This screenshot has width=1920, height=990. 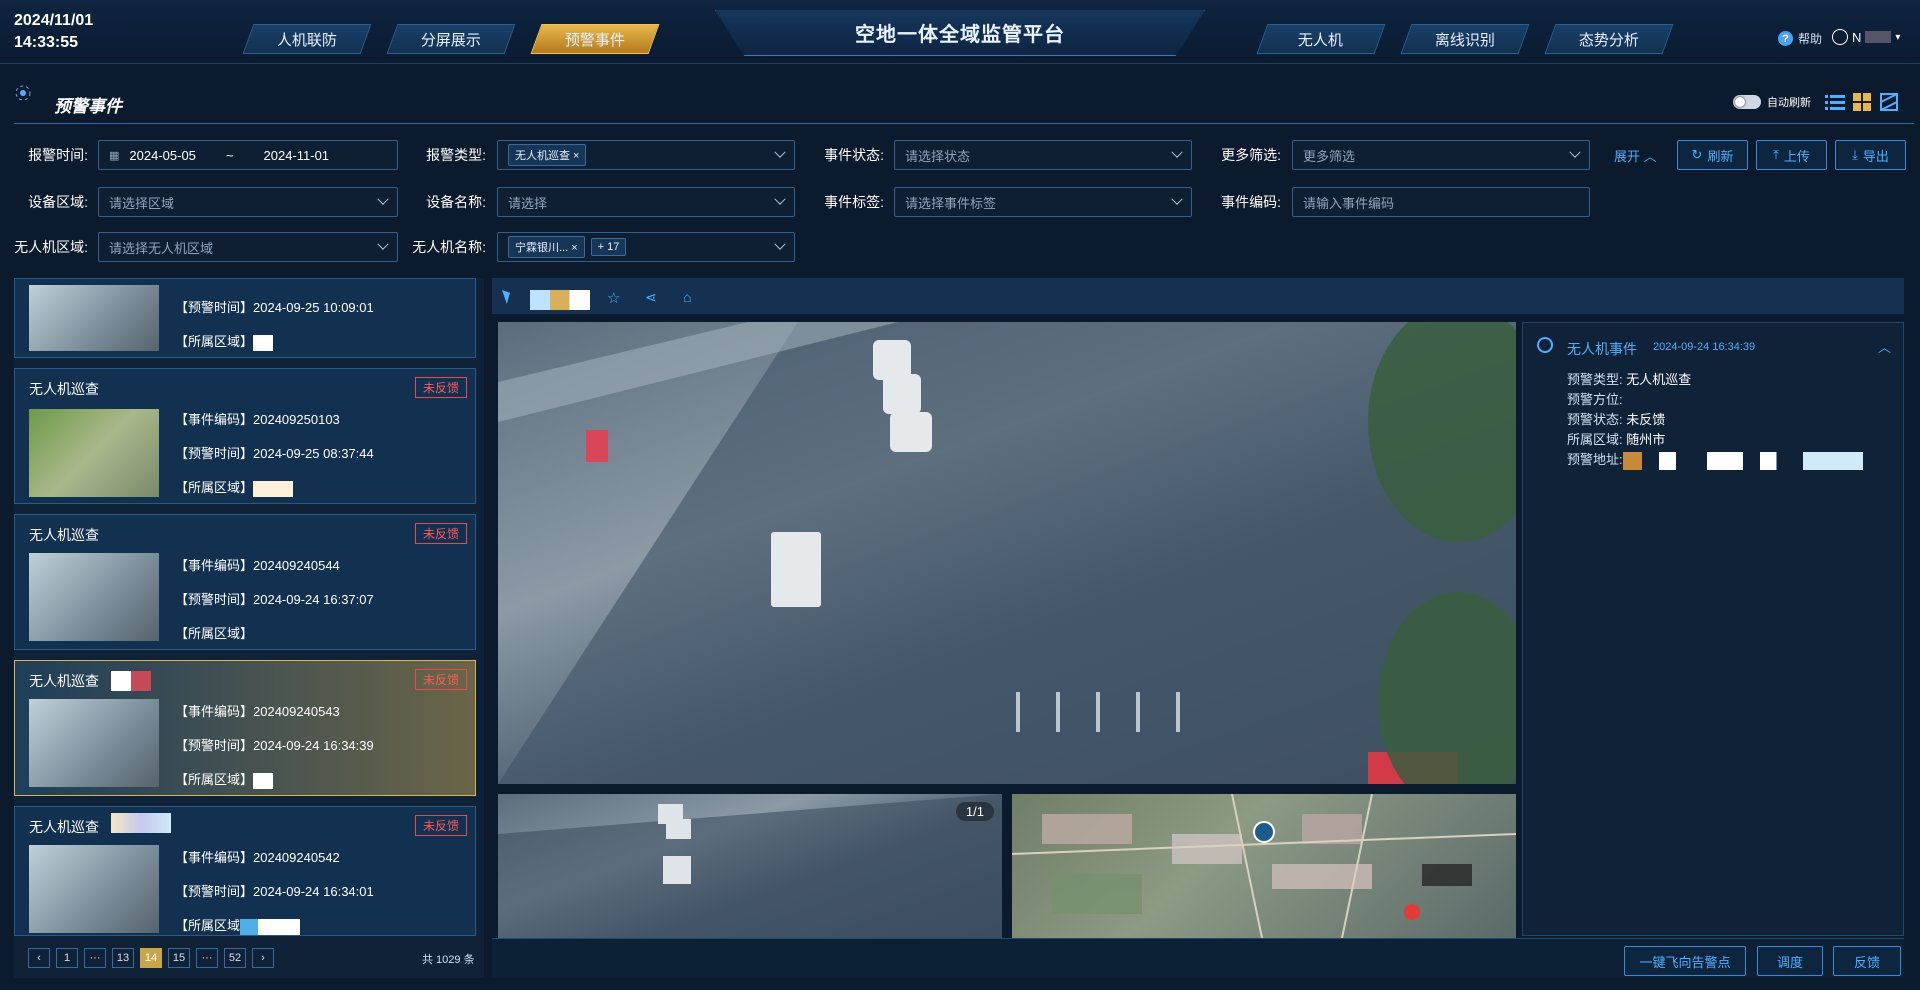 What do you see at coordinates (456, 202) in the screenshot?
I see `label-device-name: 设备名称:` at bounding box center [456, 202].